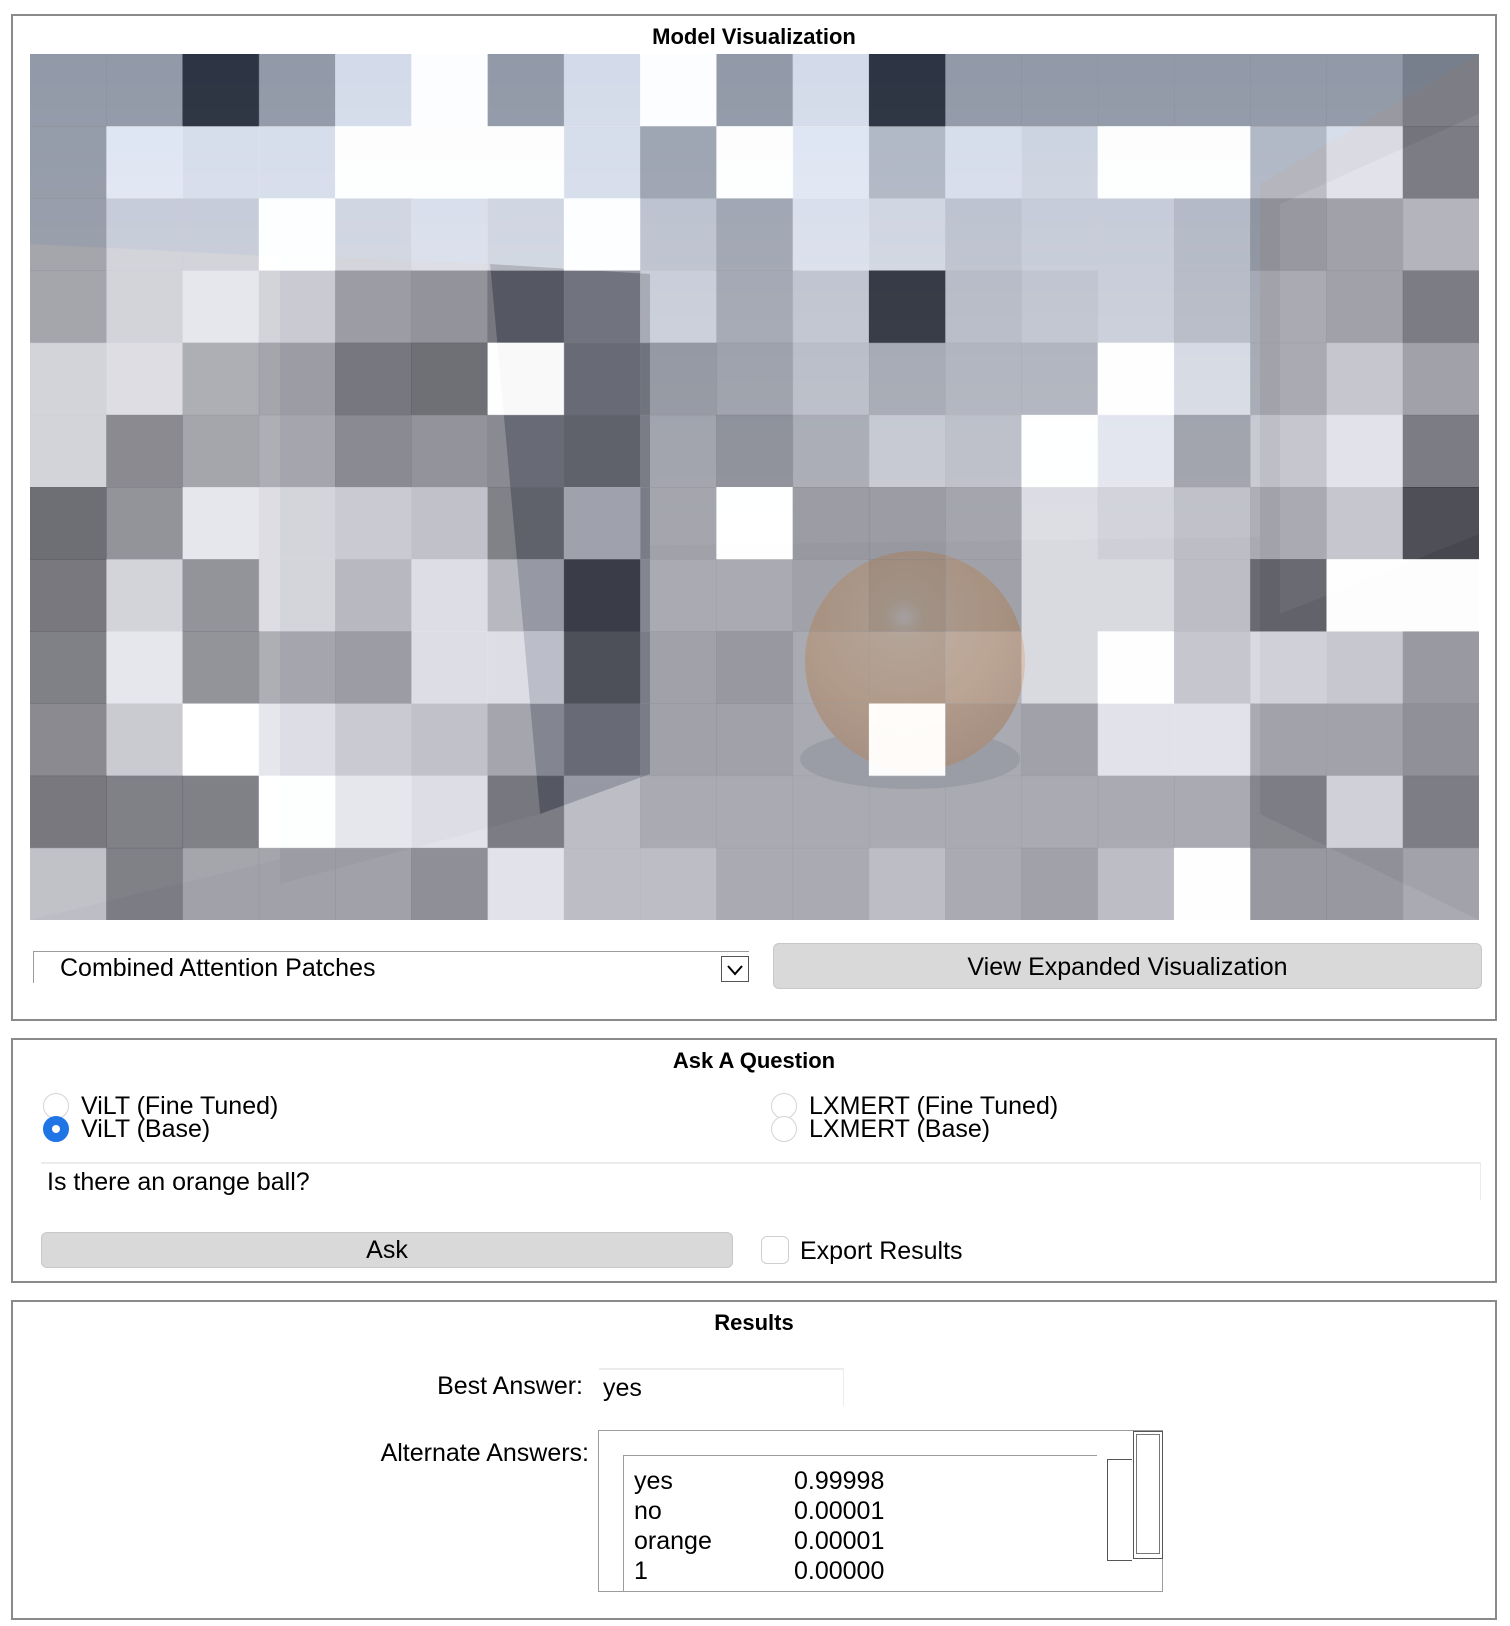  What do you see at coordinates (775, 1250) in the screenshot?
I see `export-results-checkbox` at bounding box center [775, 1250].